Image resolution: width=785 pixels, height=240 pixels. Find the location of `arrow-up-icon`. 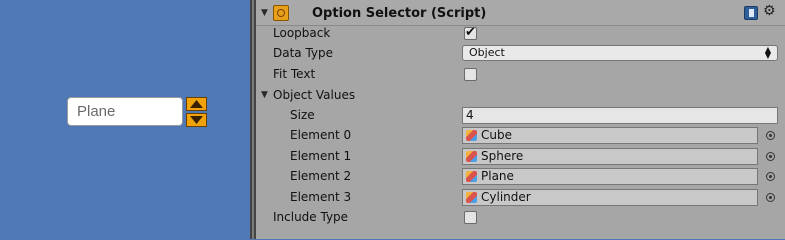

arrow-up-icon is located at coordinates (196, 104).